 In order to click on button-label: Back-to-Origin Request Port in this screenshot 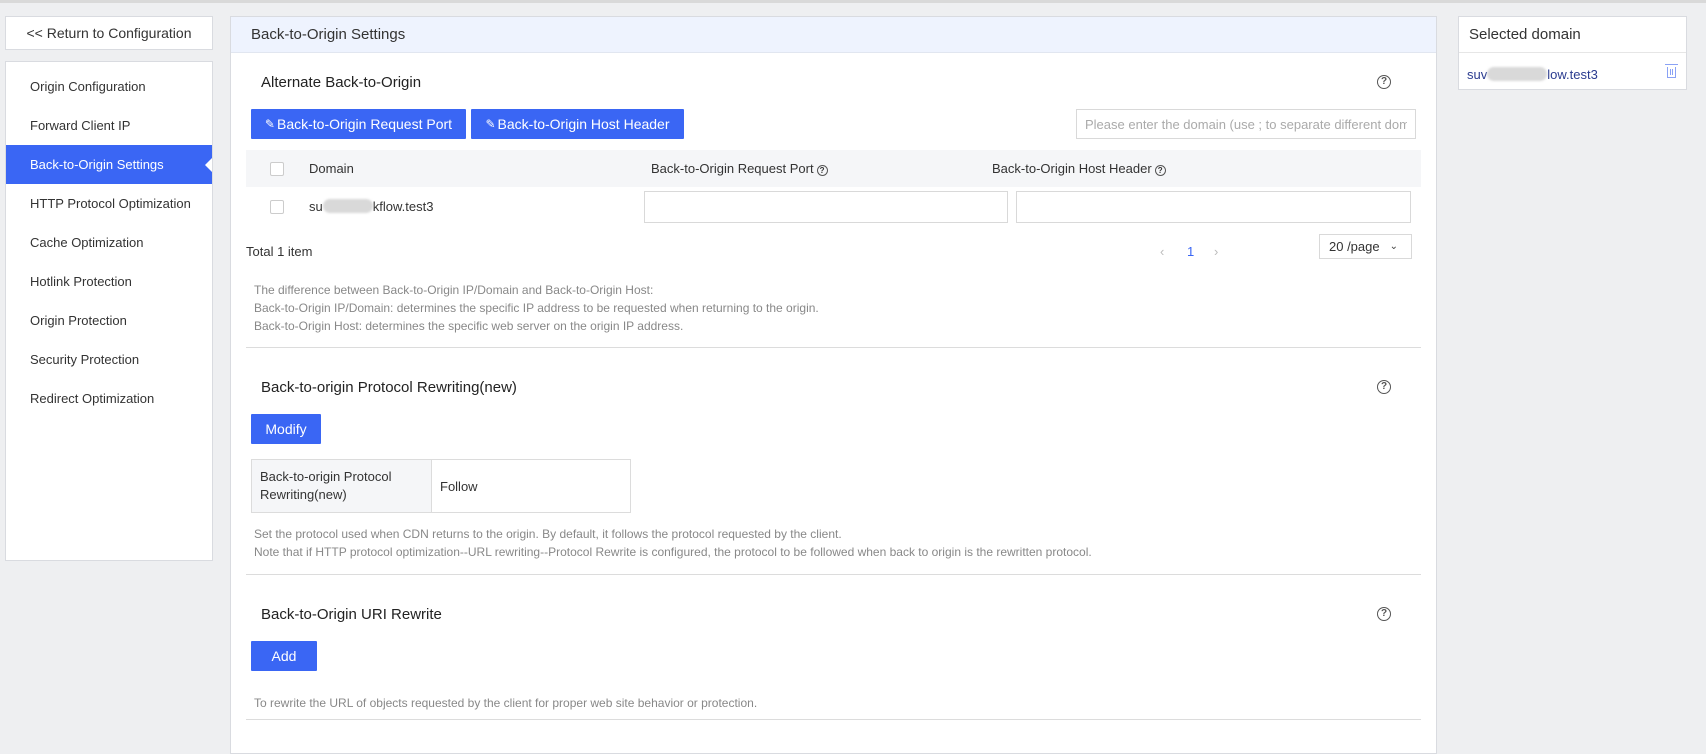, I will do `click(364, 124)`.